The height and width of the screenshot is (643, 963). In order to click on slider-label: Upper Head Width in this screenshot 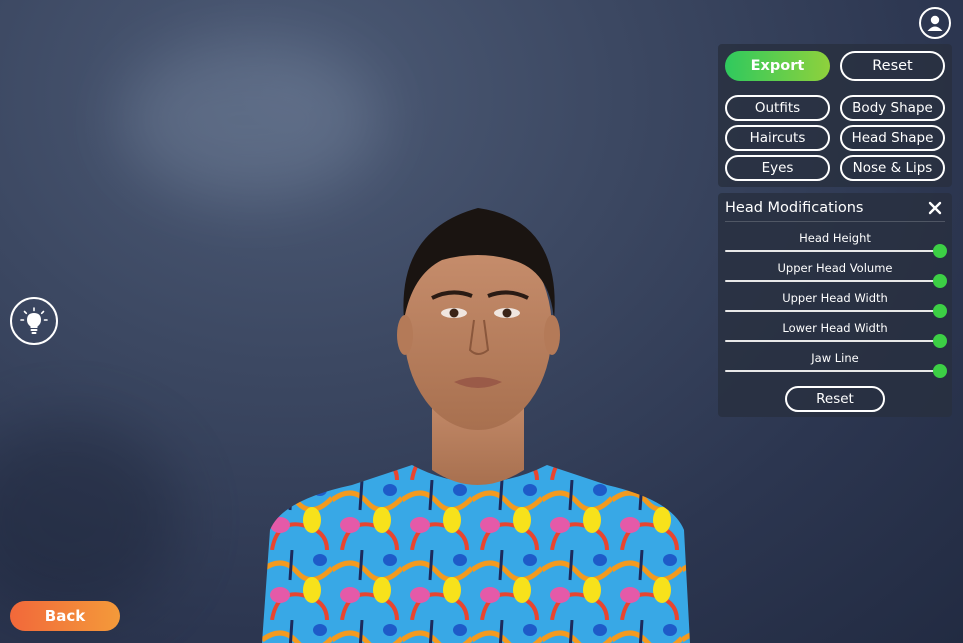, I will do `click(835, 298)`.